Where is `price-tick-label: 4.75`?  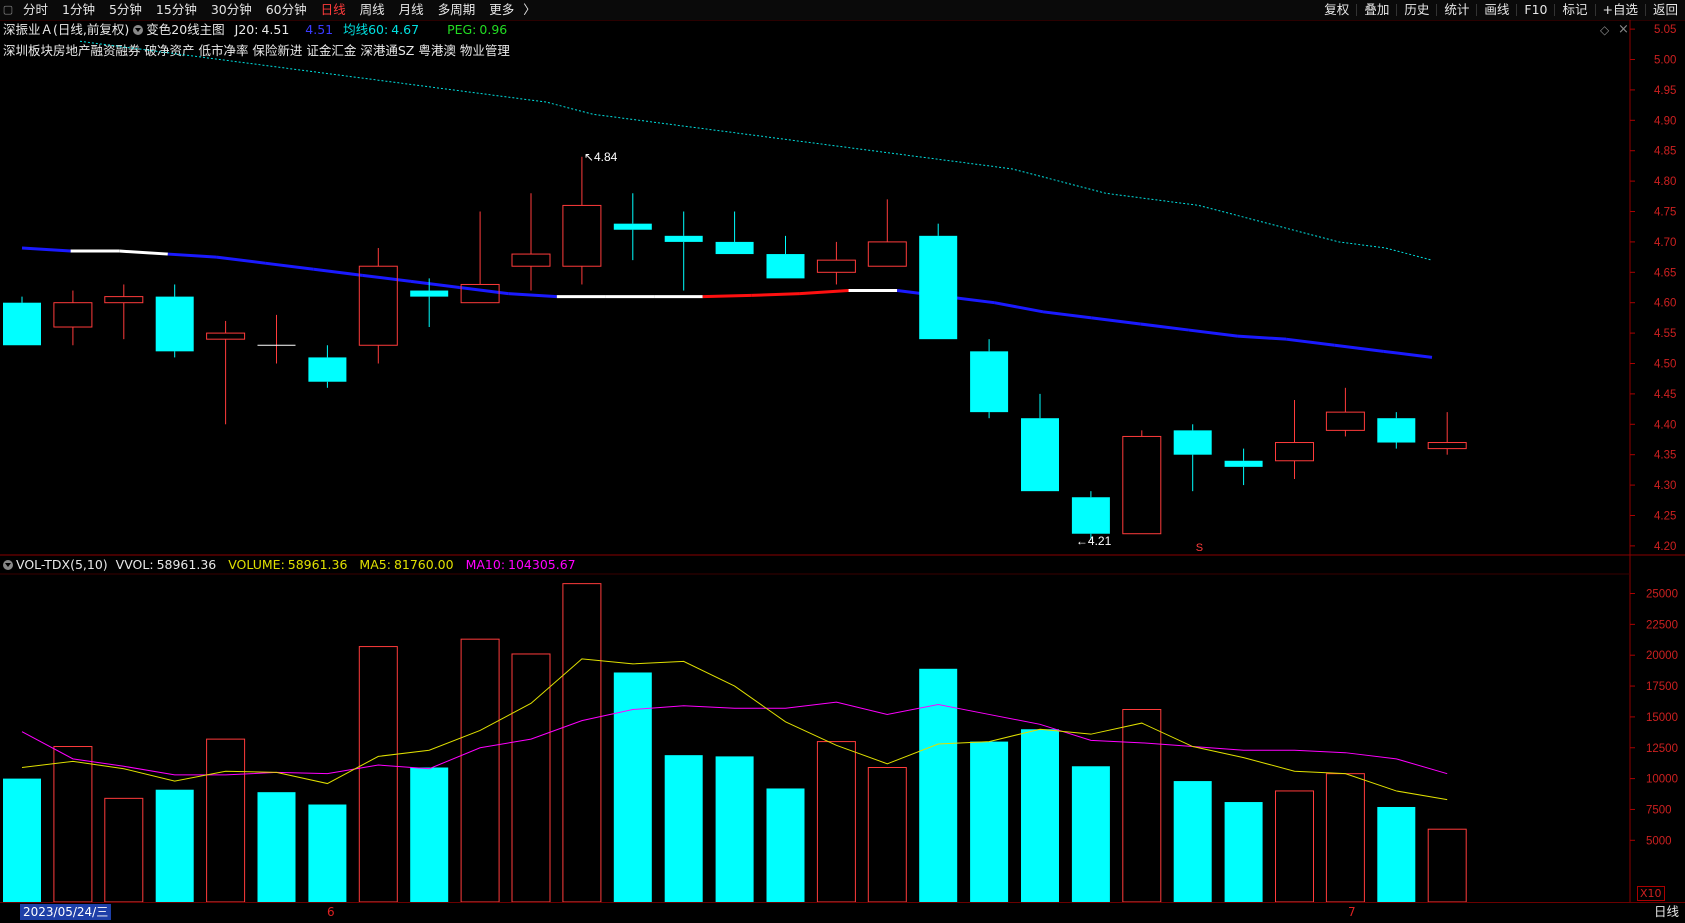 price-tick-label: 4.75 is located at coordinates (1665, 213).